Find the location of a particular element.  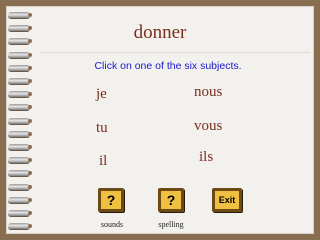

subject-ils: ils is located at coordinates (206, 157).